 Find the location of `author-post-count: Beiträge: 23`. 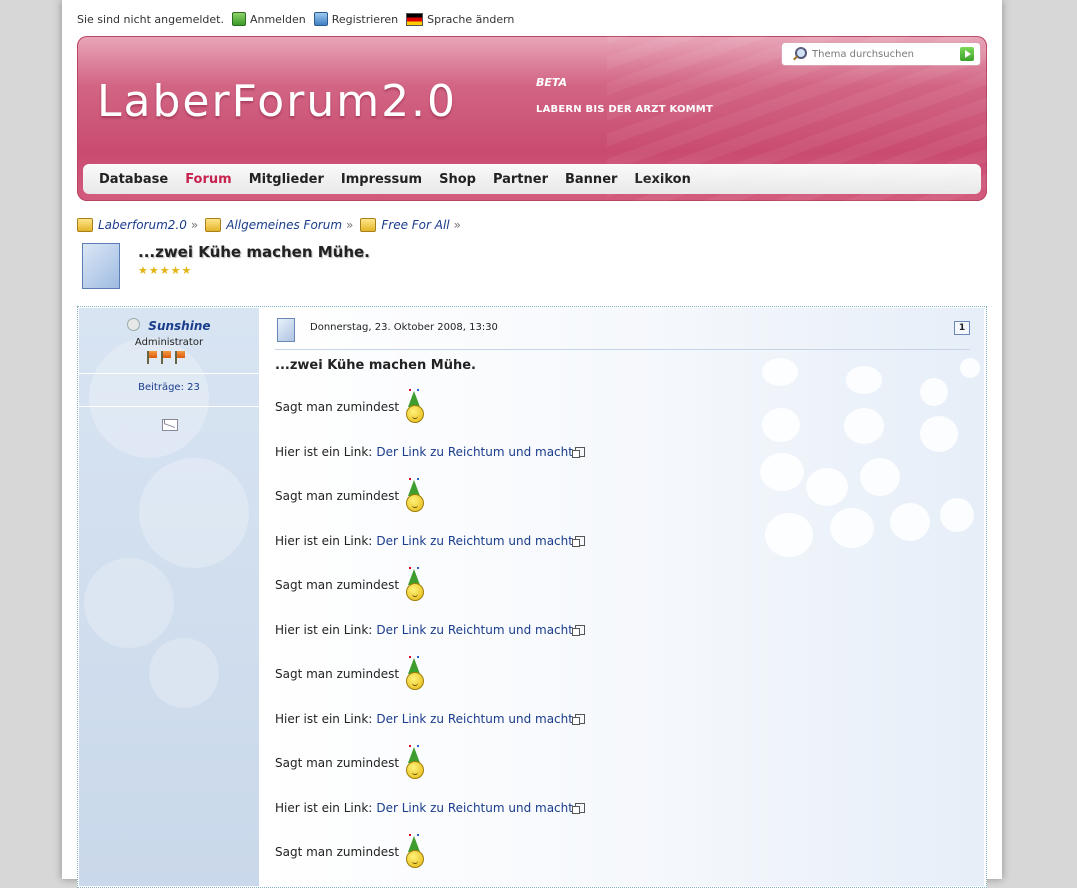

author-post-count: Beiträge: 23 is located at coordinates (169, 387).